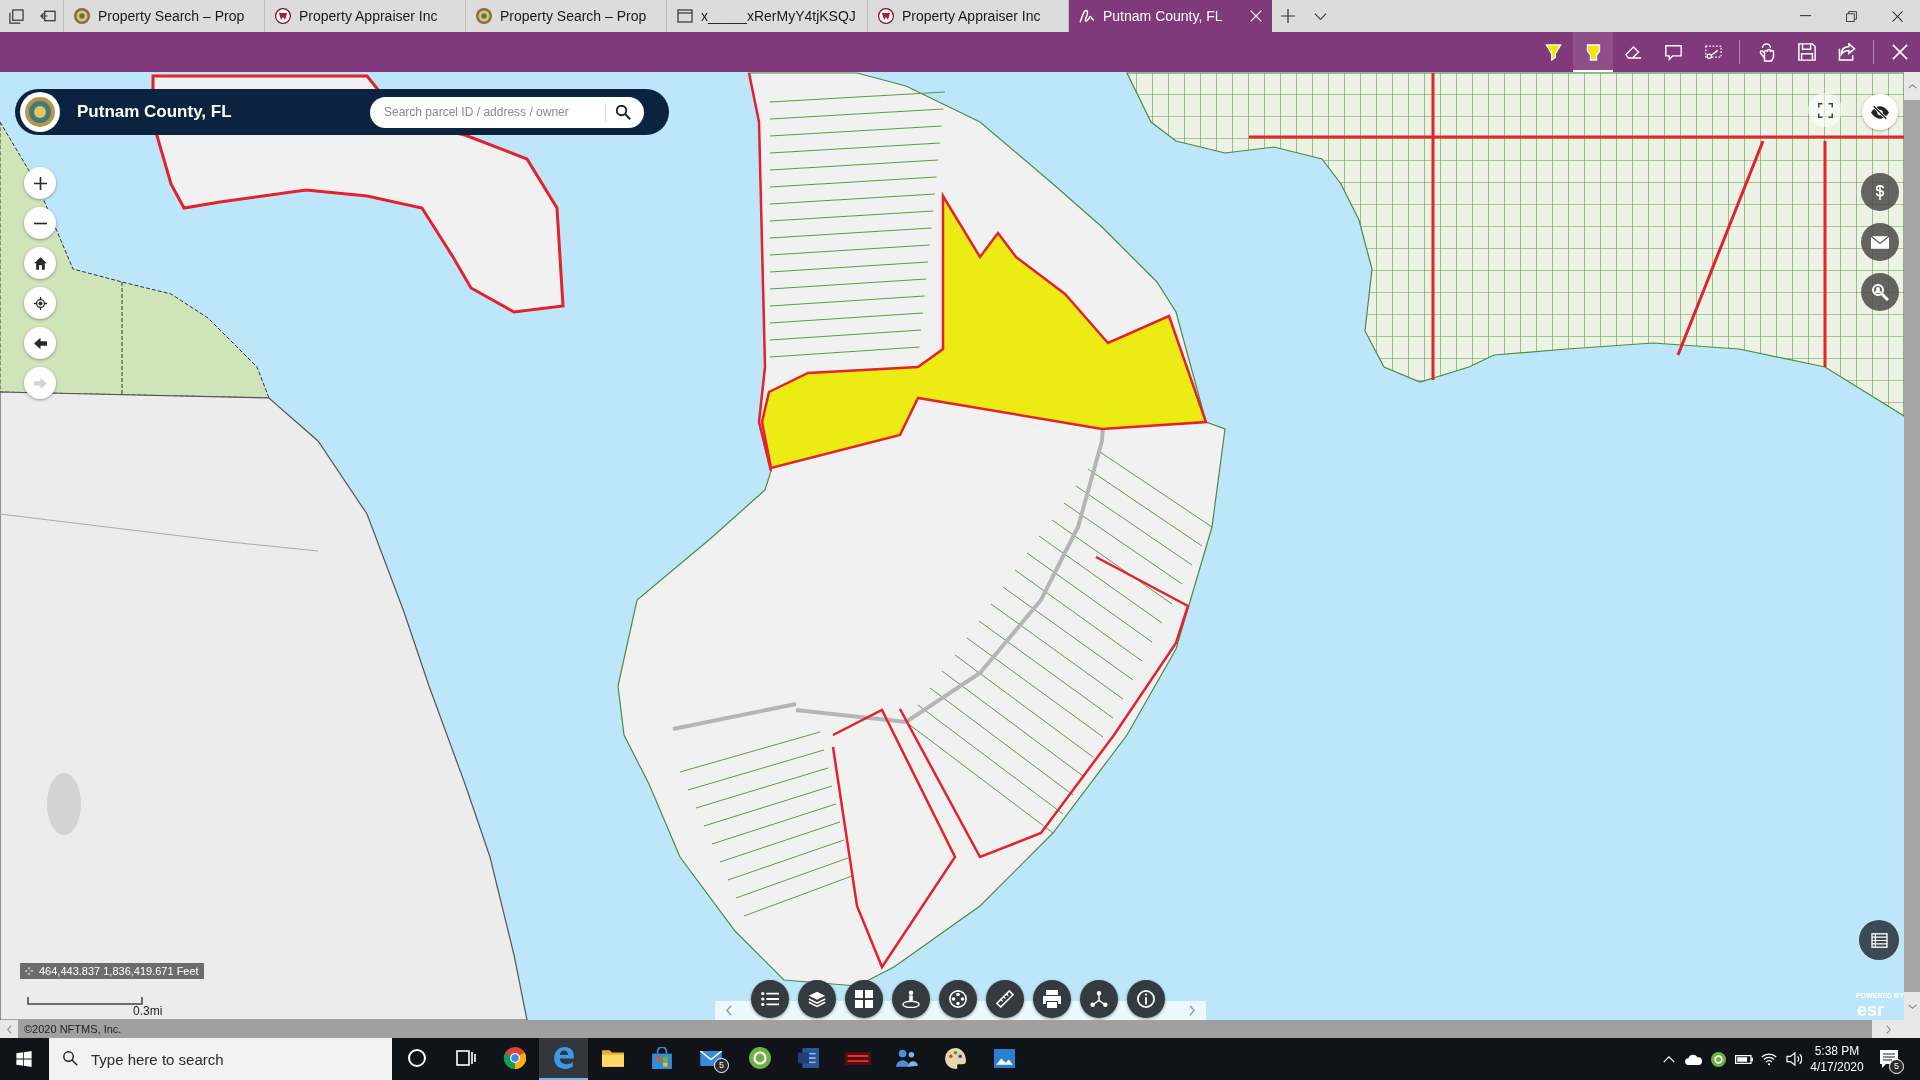 This screenshot has height=1080, width=1920. What do you see at coordinates (864, 999) in the screenshot?
I see `grid-icon` at bounding box center [864, 999].